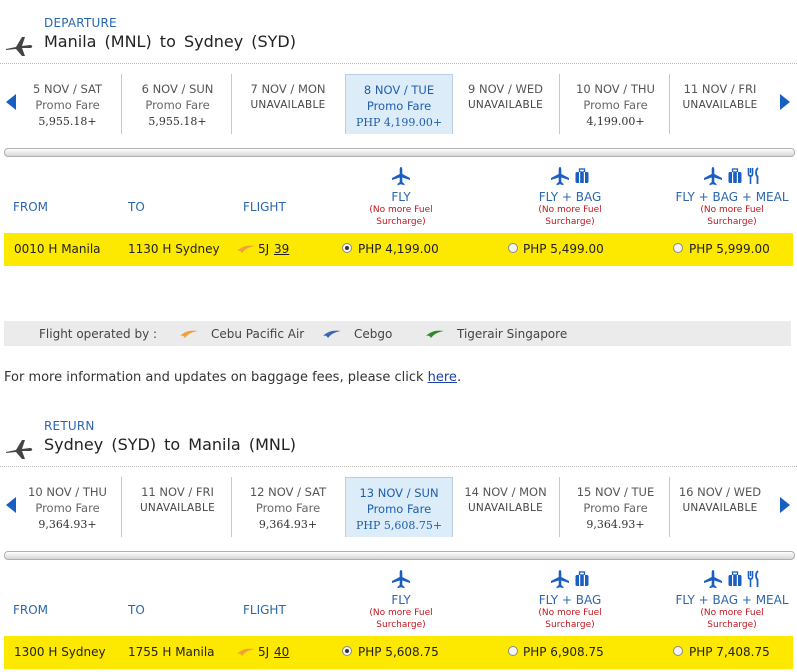  What do you see at coordinates (281, 249) in the screenshot?
I see `flight-number-link: 39` at bounding box center [281, 249].